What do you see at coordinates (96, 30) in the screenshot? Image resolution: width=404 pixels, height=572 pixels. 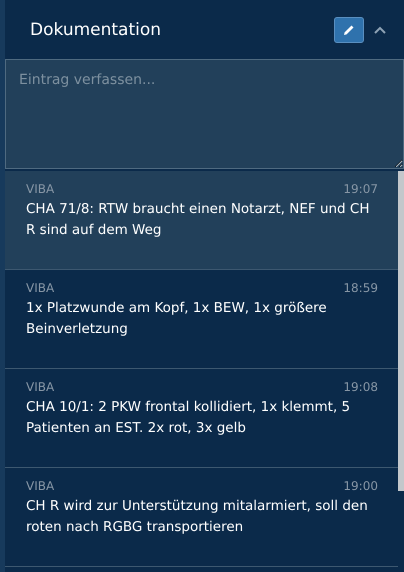 I see `panel-title: Dokumentation` at bounding box center [96, 30].